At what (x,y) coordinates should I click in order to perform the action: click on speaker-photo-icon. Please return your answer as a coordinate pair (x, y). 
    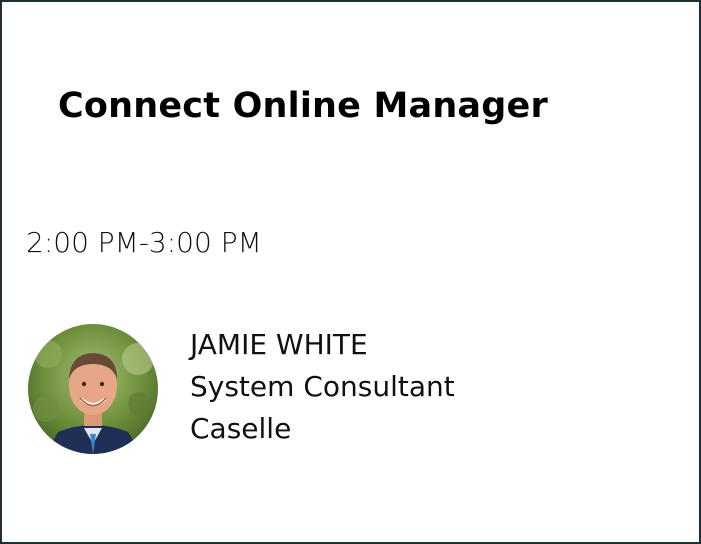
    Looking at the image, I should click on (93, 389).